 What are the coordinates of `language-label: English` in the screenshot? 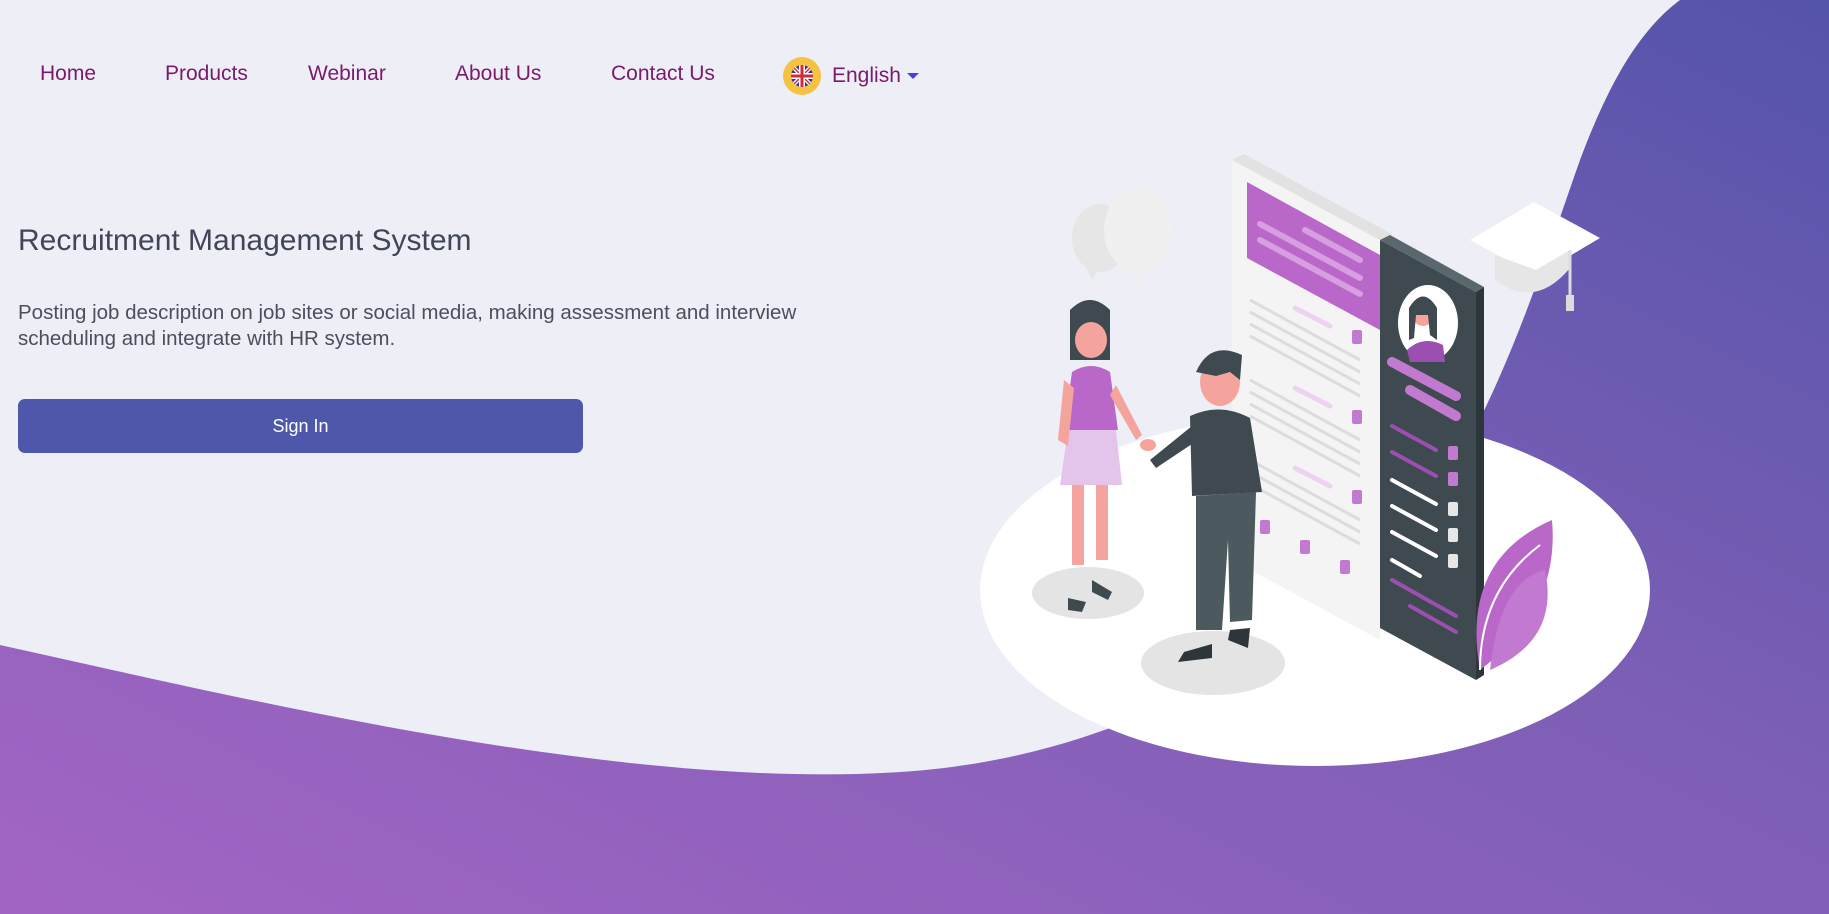 It's located at (866, 75).